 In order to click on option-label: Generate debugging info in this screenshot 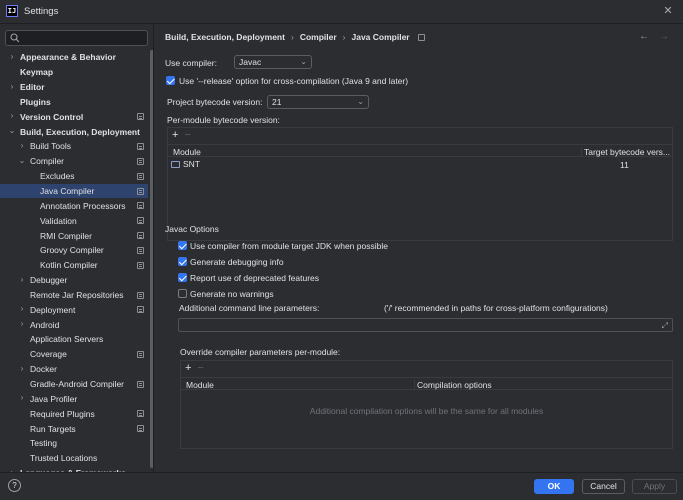, I will do `click(237, 262)`.